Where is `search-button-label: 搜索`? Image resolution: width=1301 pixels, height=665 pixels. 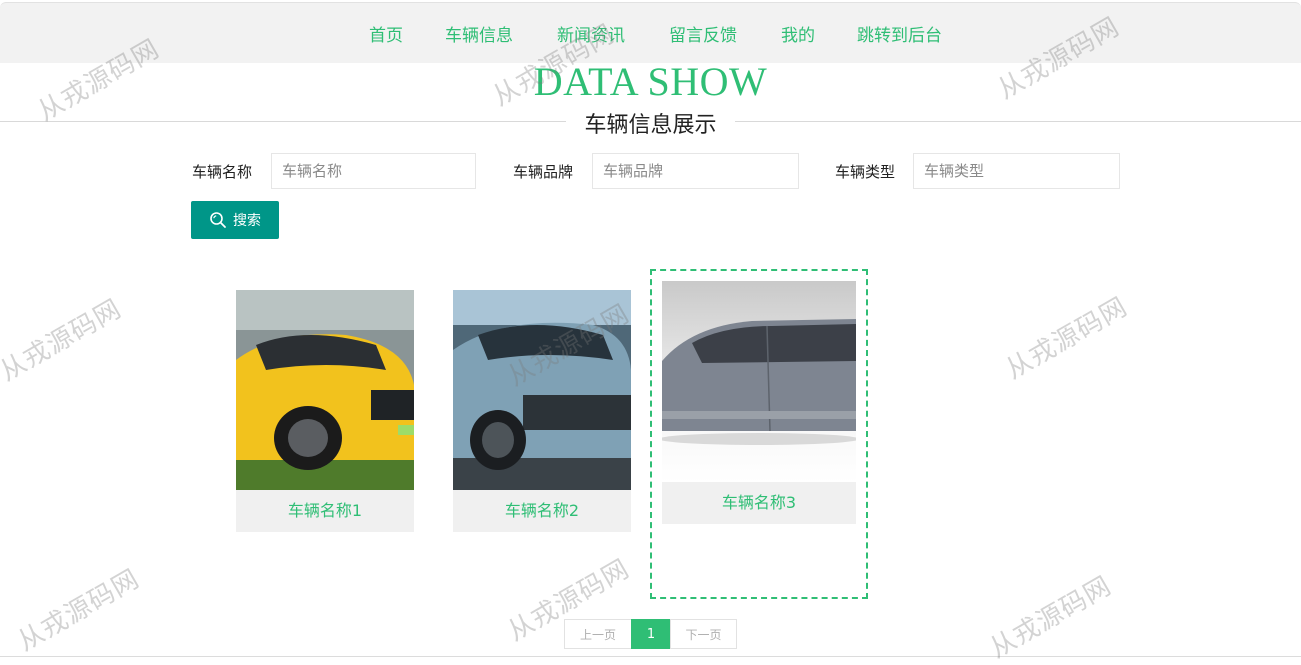 search-button-label: 搜索 is located at coordinates (247, 221).